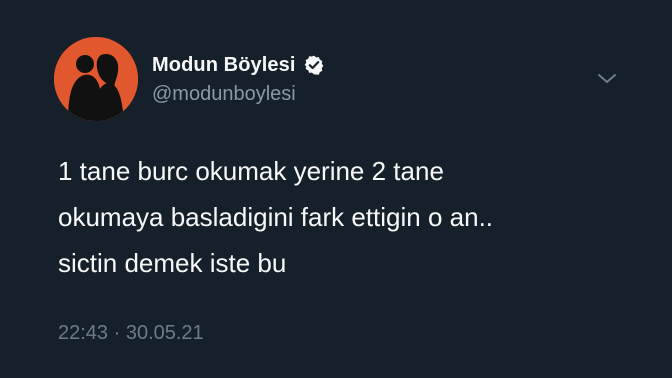  Describe the element at coordinates (224, 65) in the screenshot. I see `display-name: Modun Böylesi` at that location.